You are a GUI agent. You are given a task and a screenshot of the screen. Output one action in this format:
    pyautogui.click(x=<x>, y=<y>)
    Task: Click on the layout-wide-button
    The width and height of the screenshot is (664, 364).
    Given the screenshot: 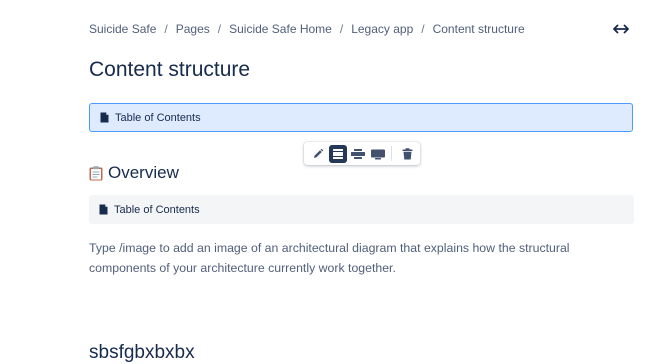 What is the action you would take?
    pyautogui.click(x=358, y=154)
    